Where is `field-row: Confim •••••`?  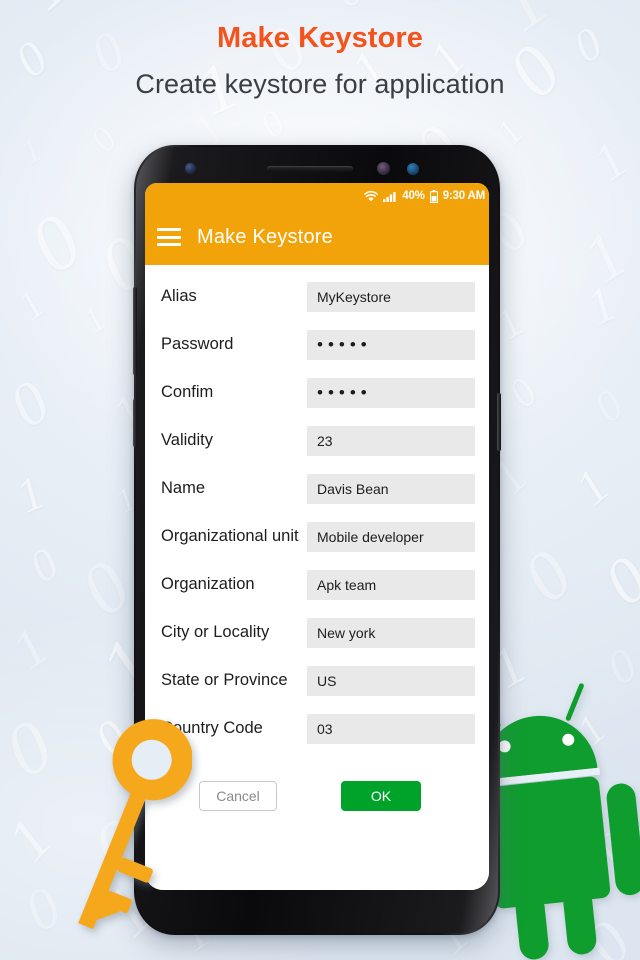 field-row: Confim ••••• is located at coordinates (317, 393).